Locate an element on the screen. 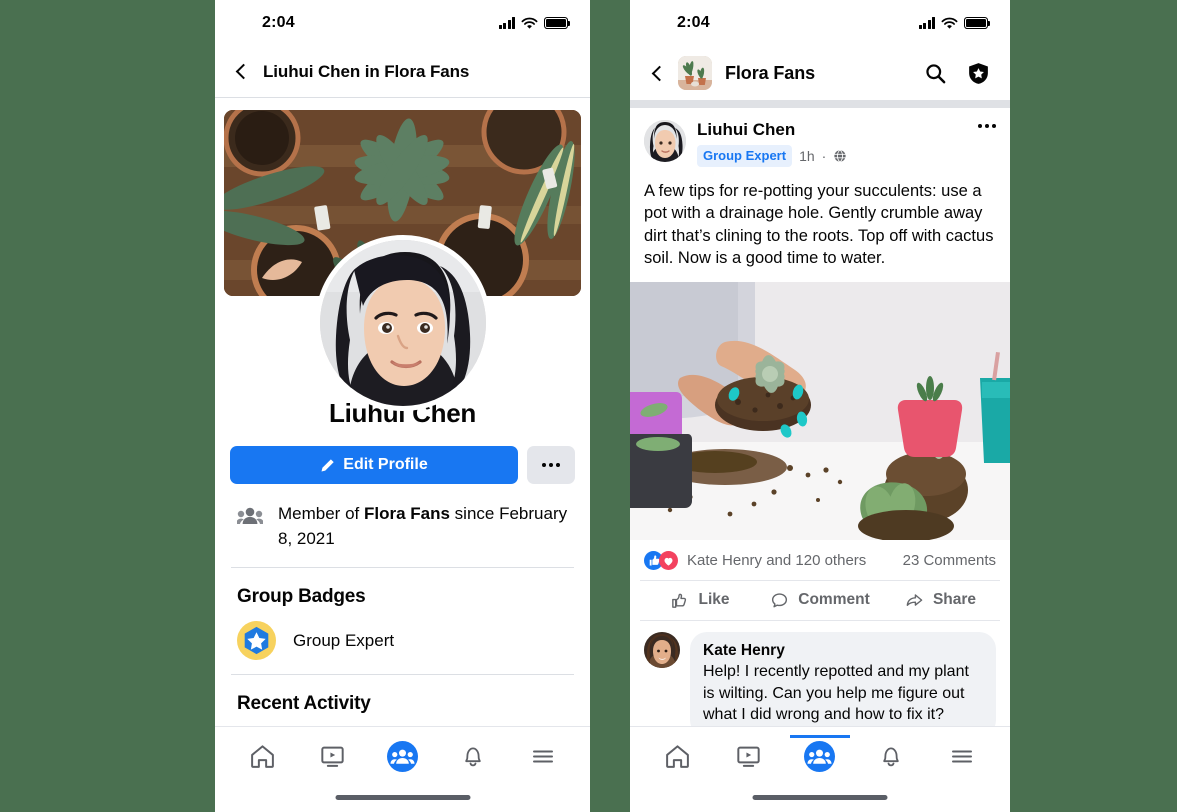 Image resolution: width=1177 pixels, height=812 pixels. reaction-summary-text: Kate Henry and 120 others is located at coordinates (776, 560).